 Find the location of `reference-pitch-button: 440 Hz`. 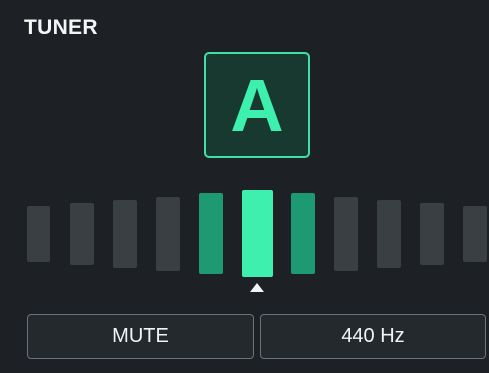

reference-pitch-button: 440 Hz is located at coordinates (373, 336).